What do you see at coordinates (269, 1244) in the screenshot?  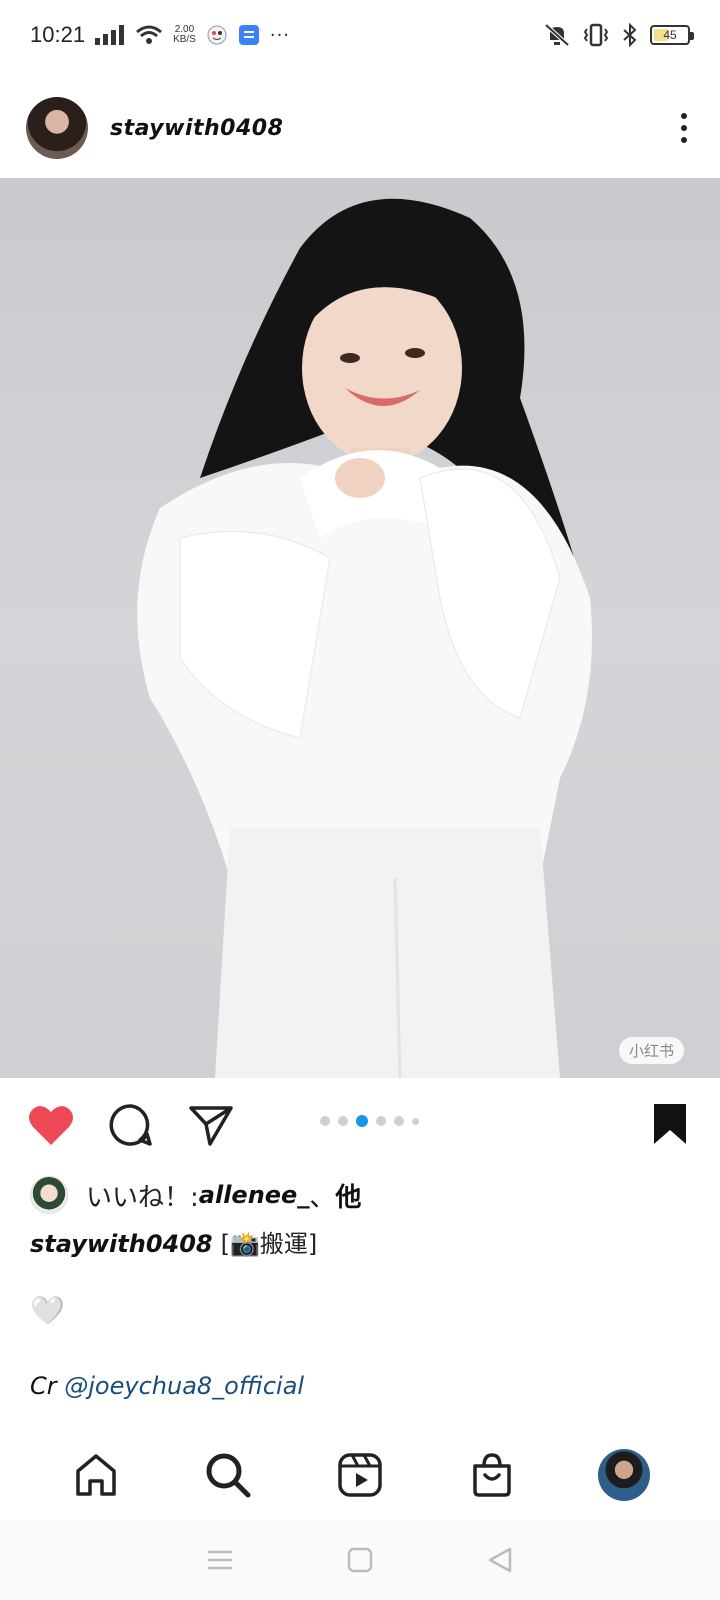 I see `caption-text: [📸搬運]` at bounding box center [269, 1244].